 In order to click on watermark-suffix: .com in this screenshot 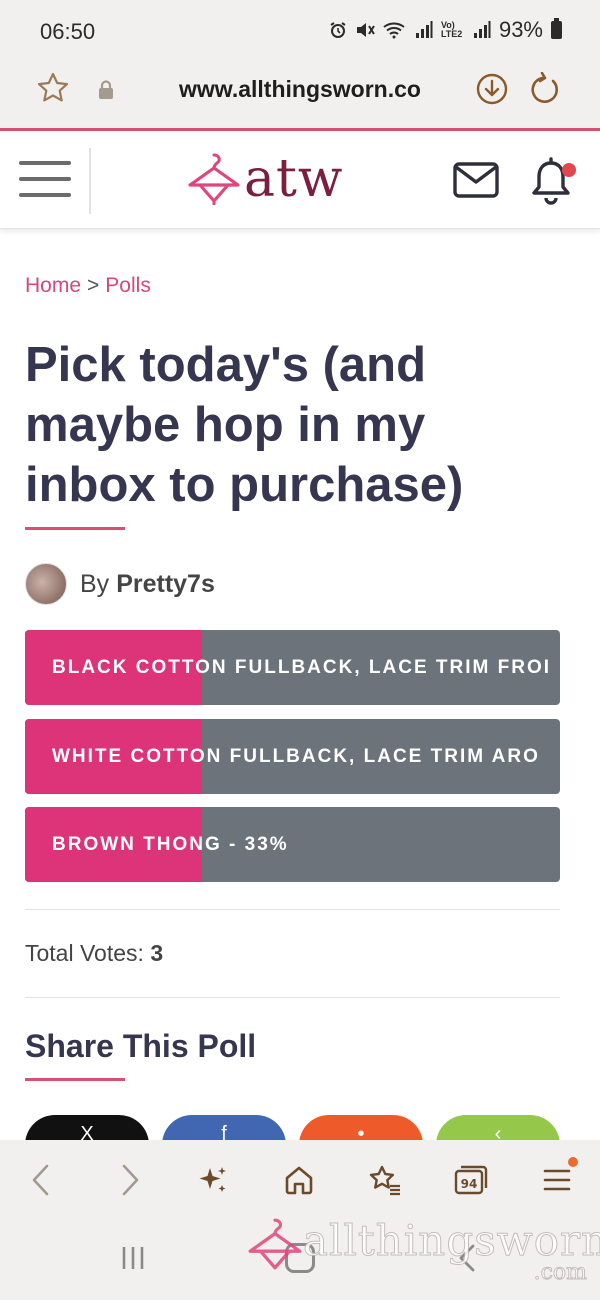, I will do `click(560, 1273)`.